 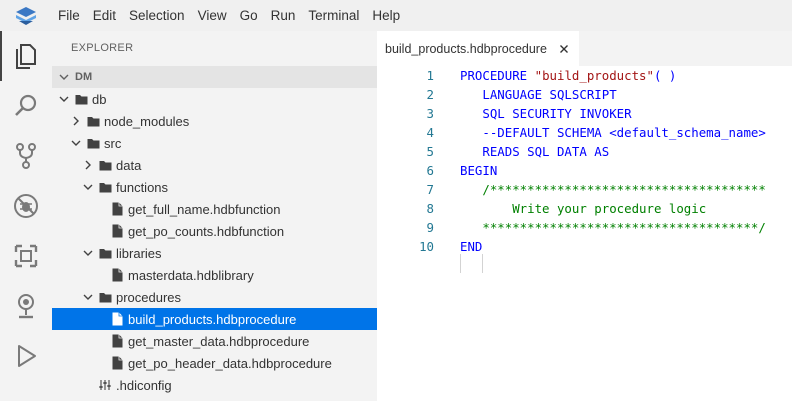 I want to click on line-number: 3, so click(x=430, y=113).